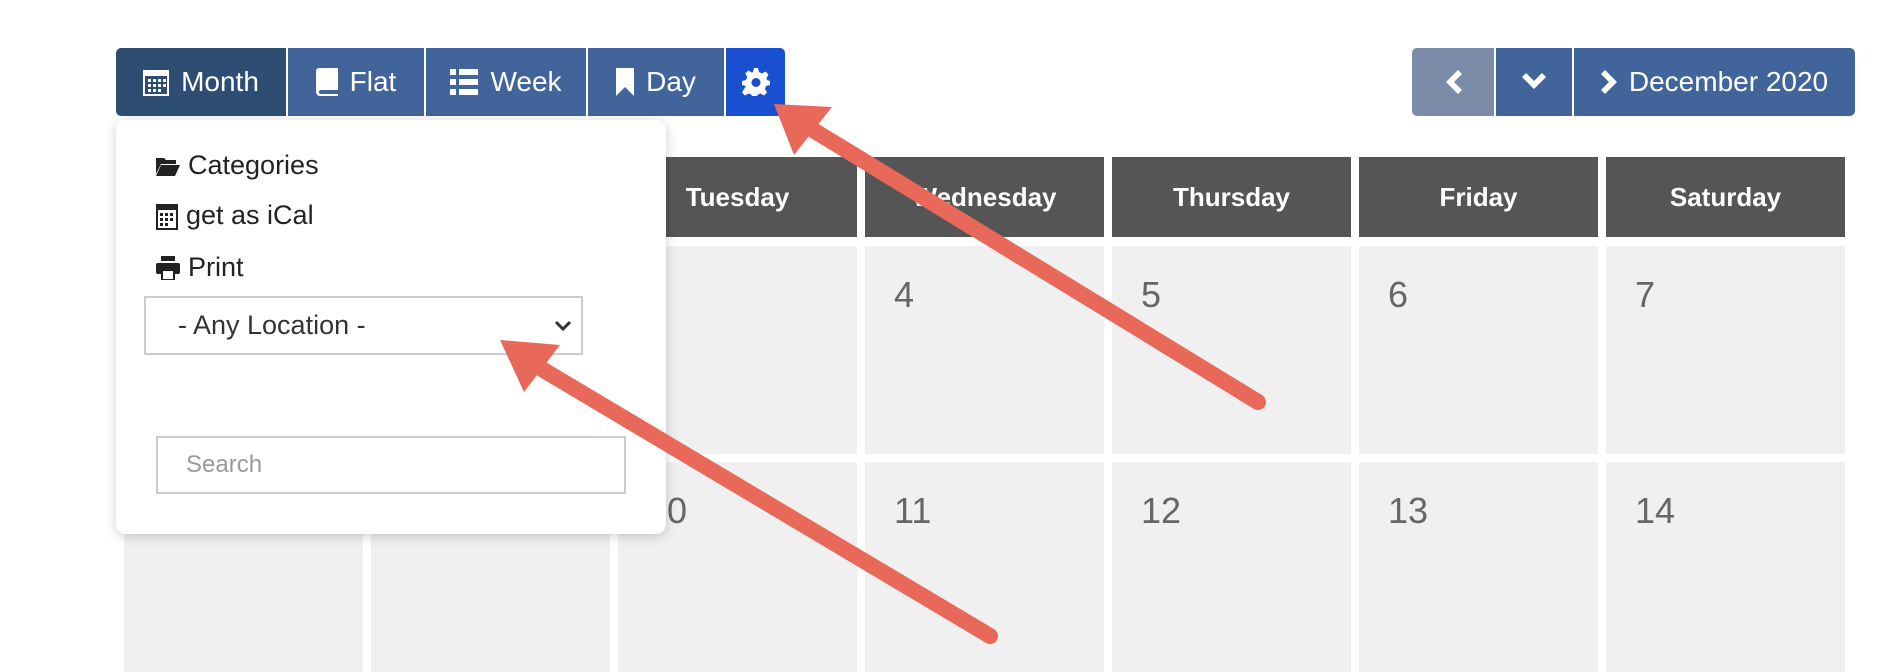  What do you see at coordinates (1645, 294) in the screenshot?
I see `day-number: 7` at bounding box center [1645, 294].